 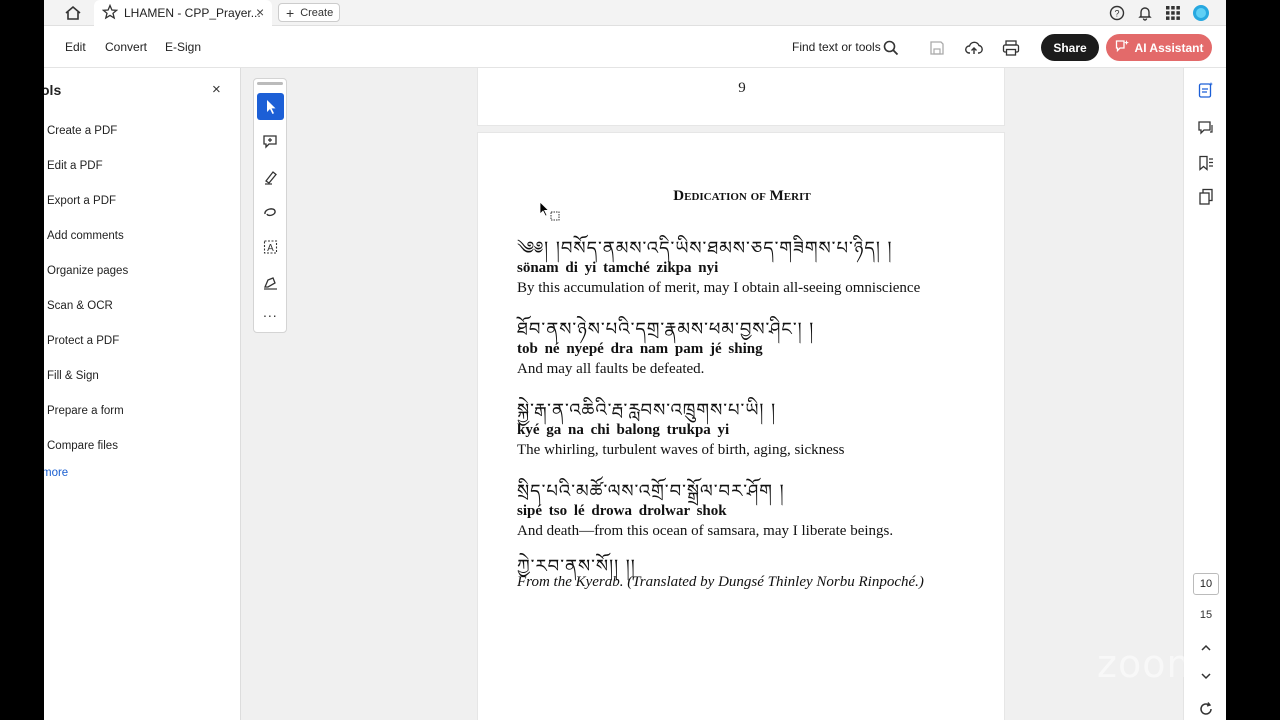 What do you see at coordinates (270, 141) in the screenshot?
I see `add-comment-icon` at bounding box center [270, 141].